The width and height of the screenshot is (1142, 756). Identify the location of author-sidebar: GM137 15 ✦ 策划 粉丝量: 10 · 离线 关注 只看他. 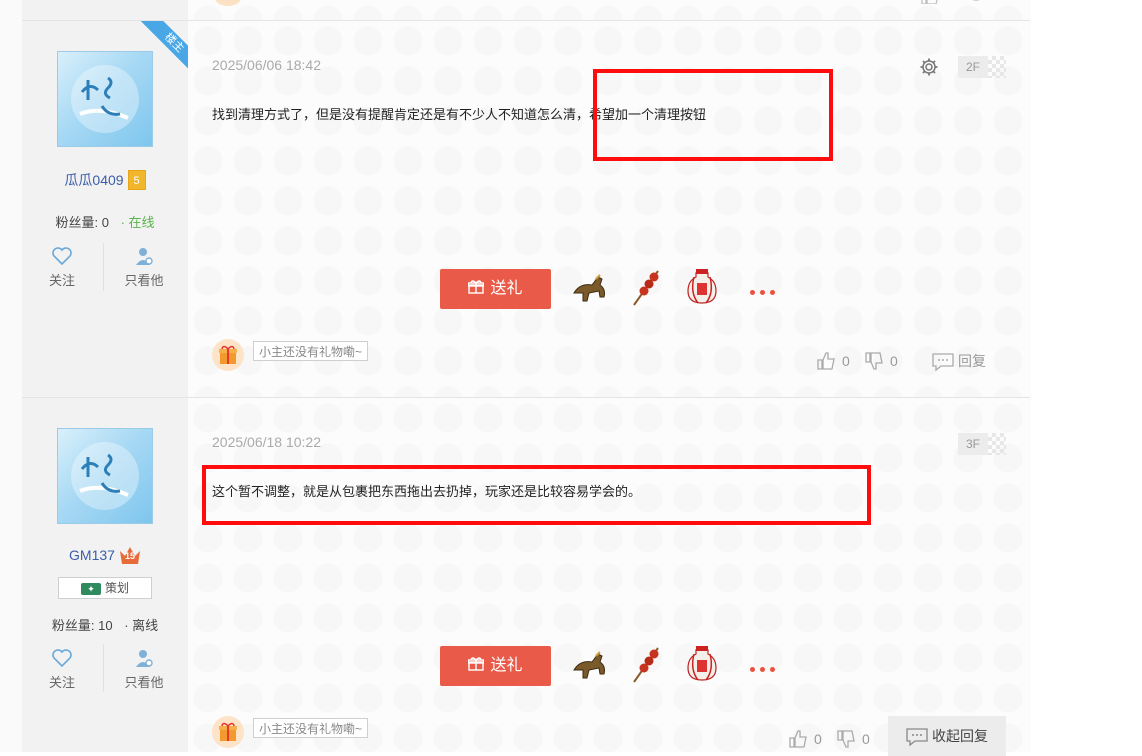
(105, 575).